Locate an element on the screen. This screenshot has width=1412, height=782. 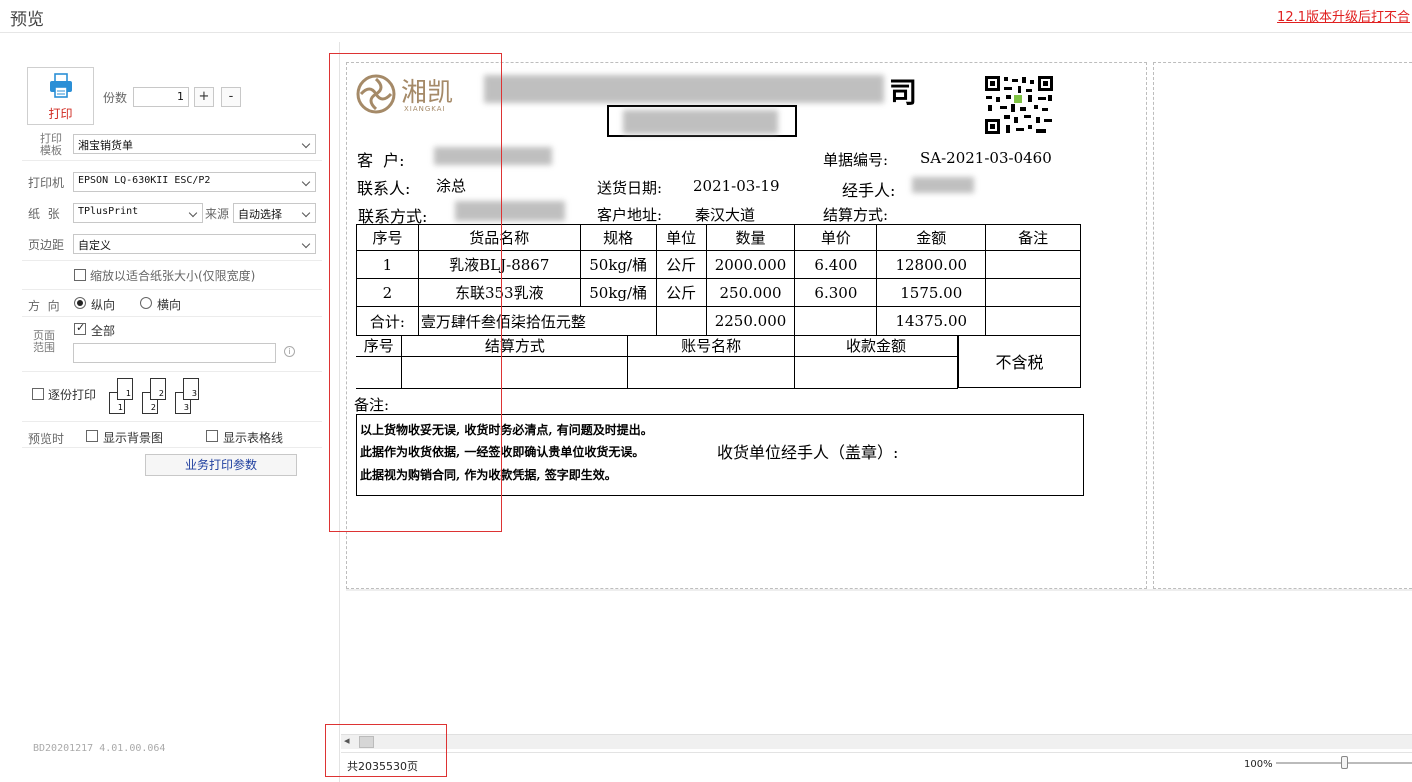
print-button: 打印 is located at coordinates (60, 96).